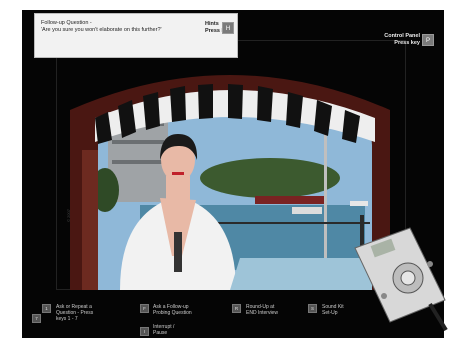  What do you see at coordinates (90, 220) in the screenshot?
I see `side-pillar` at bounding box center [90, 220].